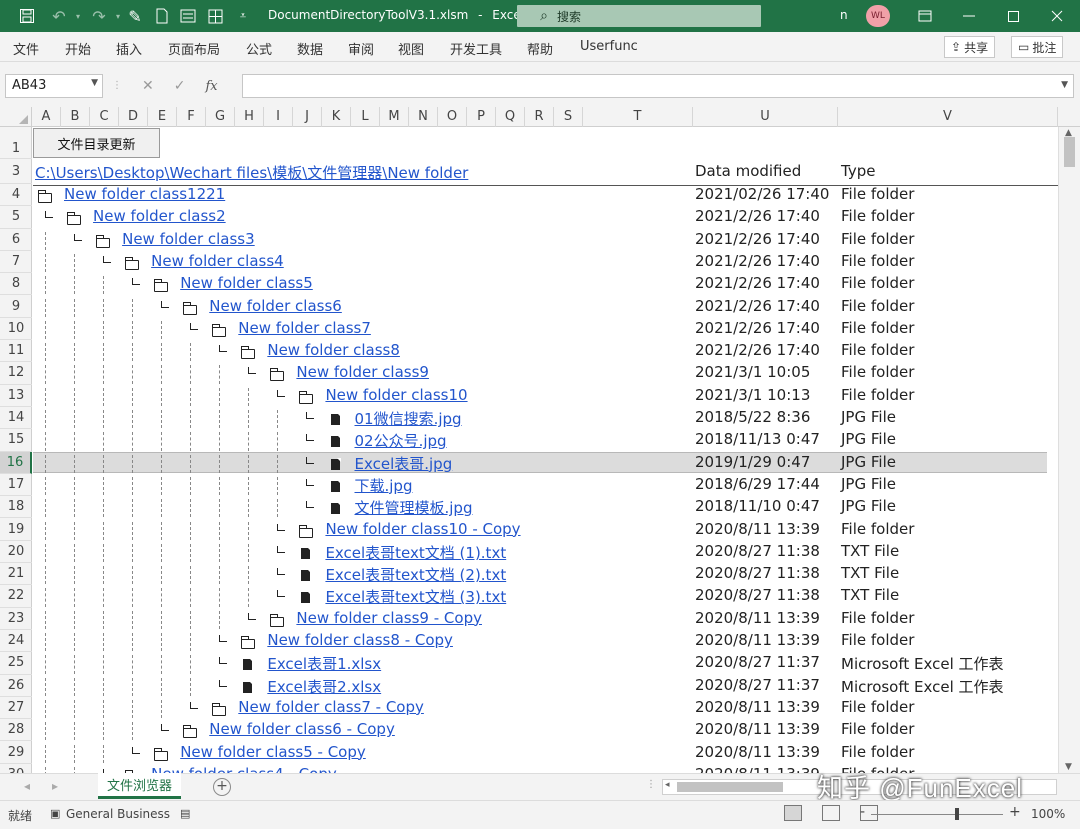 This screenshot has width=1080, height=829. What do you see at coordinates (415, 574) in the screenshot?
I see `file-link: Excel表哥text文档 (2).txt` at bounding box center [415, 574].